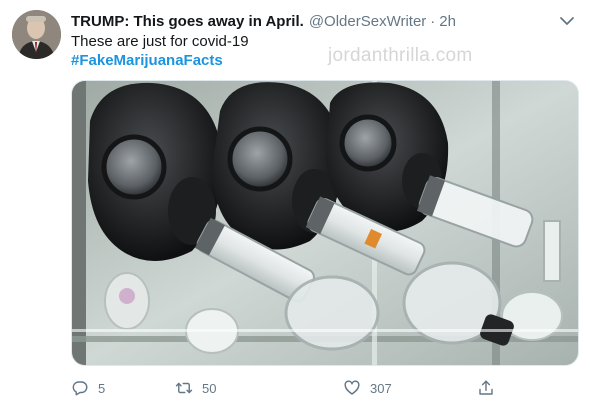 The width and height of the screenshot is (590, 409). Describe the element at coordinates (367, 21) in the screenshot. I see `user-handle: @OlderSexWriter` at that location.